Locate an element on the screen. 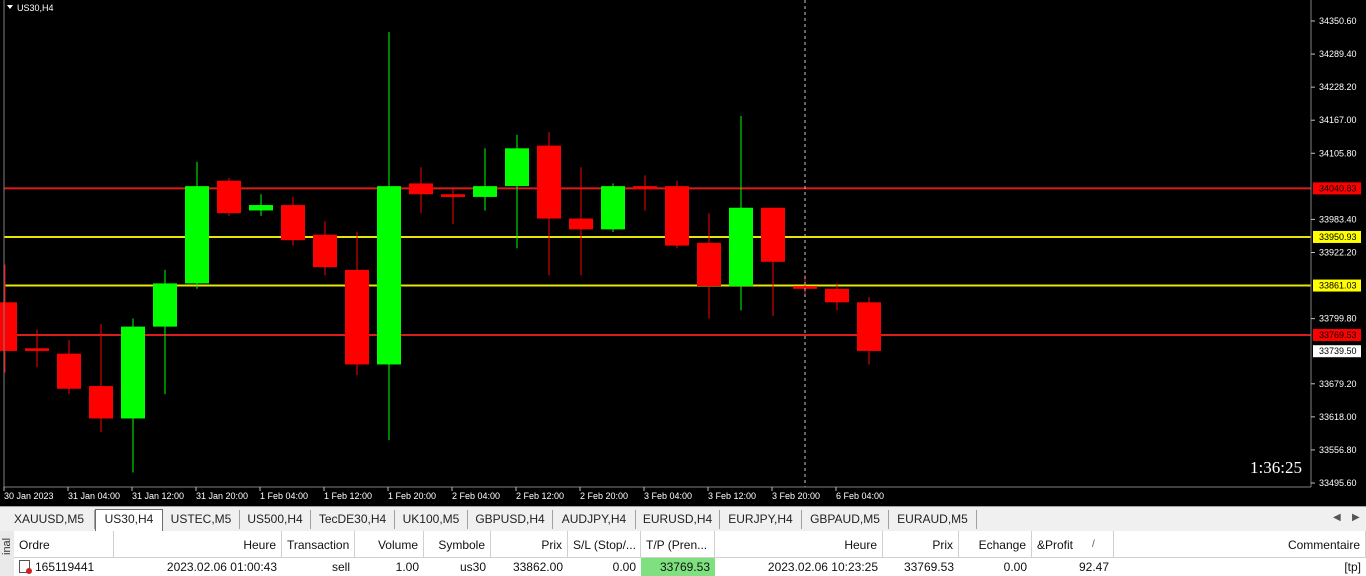  tabs-scroll-left-icon: ◀ is located at coordinates (1337, 517).